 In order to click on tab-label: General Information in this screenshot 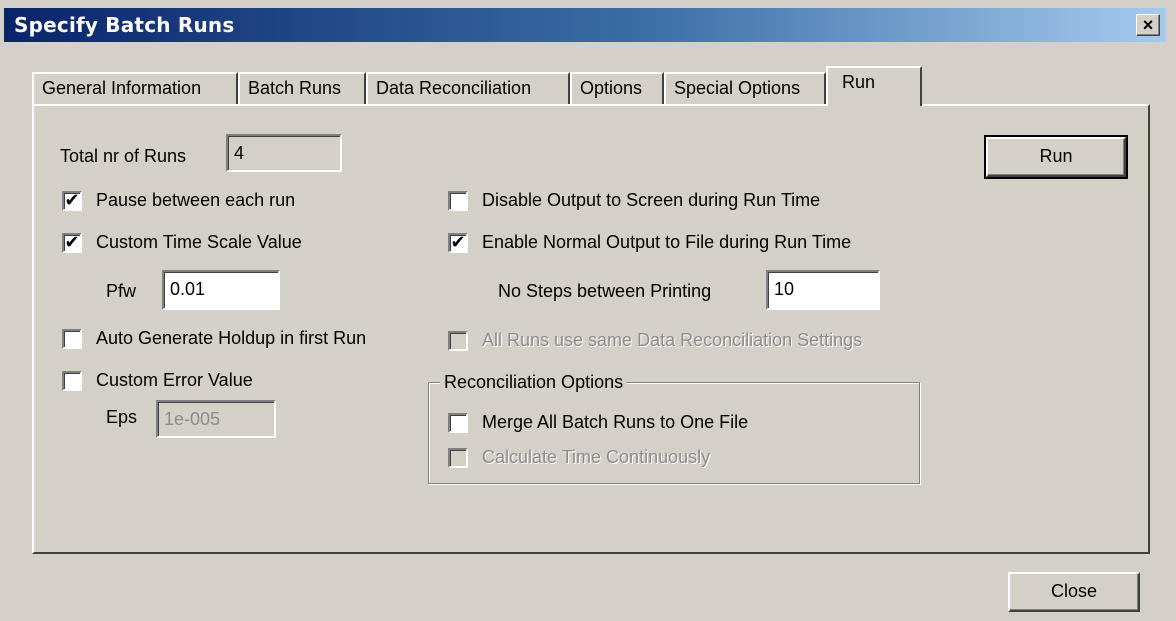, I will do `click(122, 88)`.